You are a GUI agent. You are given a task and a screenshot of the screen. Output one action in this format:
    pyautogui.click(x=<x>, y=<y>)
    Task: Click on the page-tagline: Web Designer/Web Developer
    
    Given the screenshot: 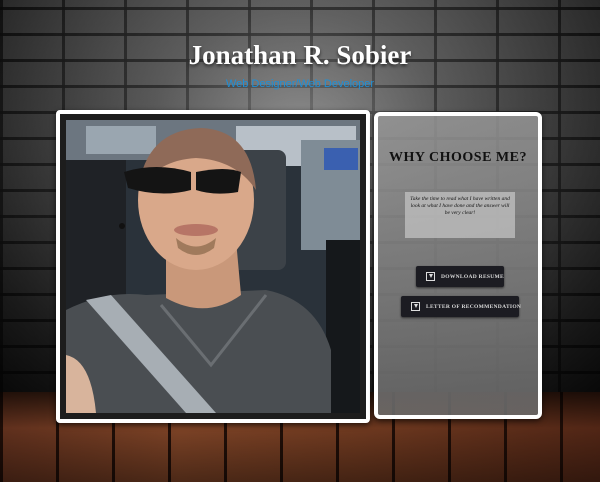 What is the action you would take?
    pyautogui.click(x=300, y=84)
    